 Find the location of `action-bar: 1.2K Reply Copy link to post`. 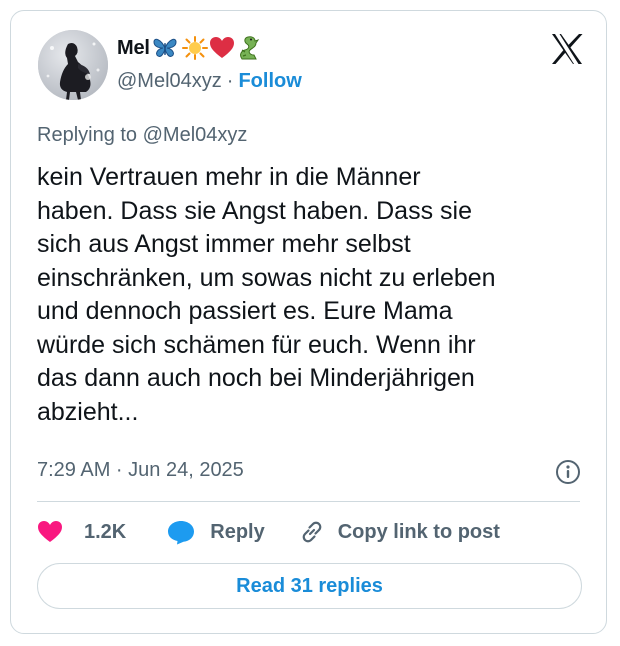

action-bar: 1.2K Reply Copy link to post is located at coordinates (268, 532).